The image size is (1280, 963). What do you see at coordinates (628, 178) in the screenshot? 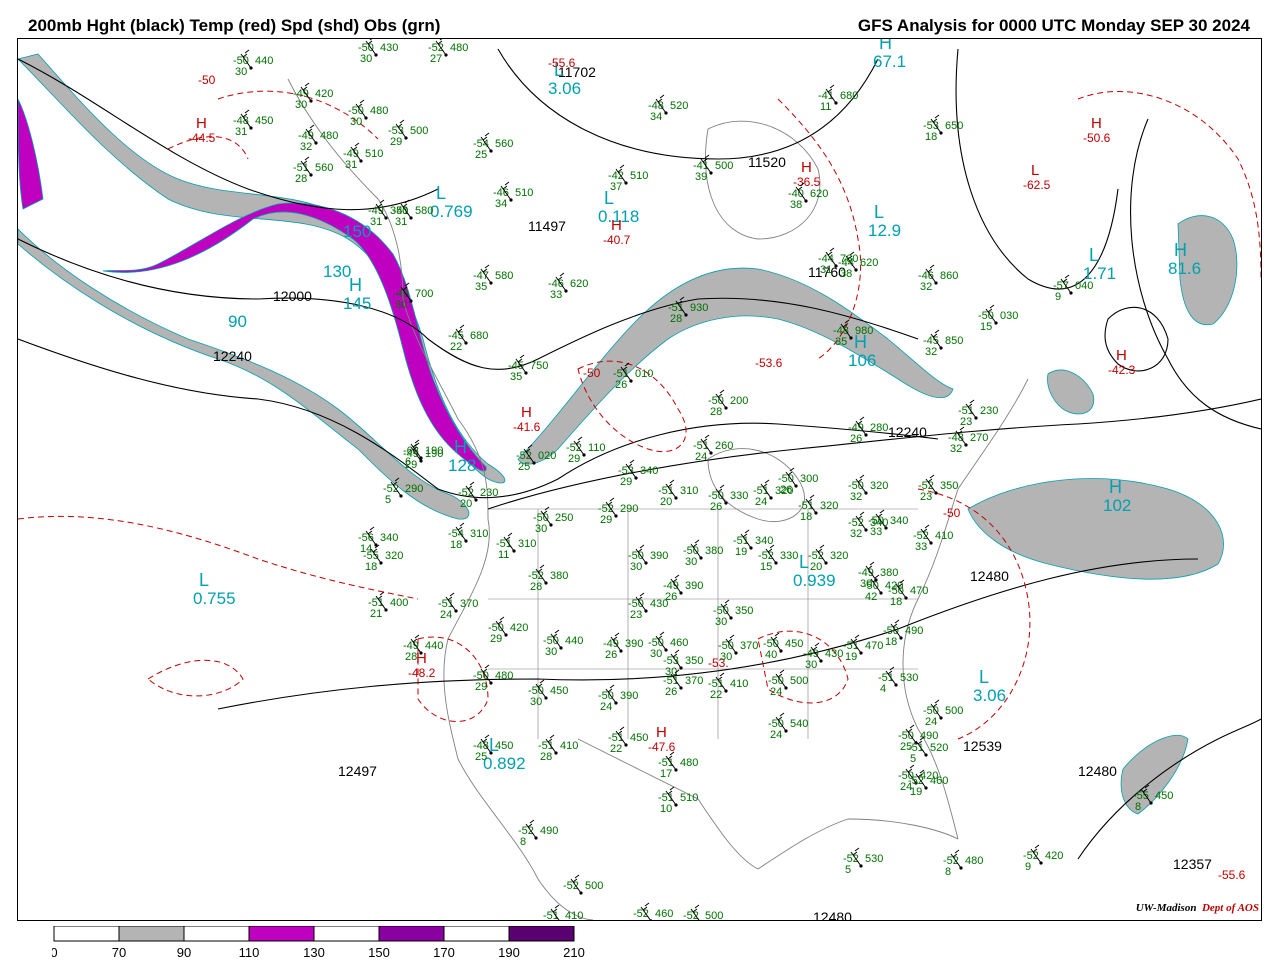
I see `station-obs: -42 51037` at bounding box center [628, 178].